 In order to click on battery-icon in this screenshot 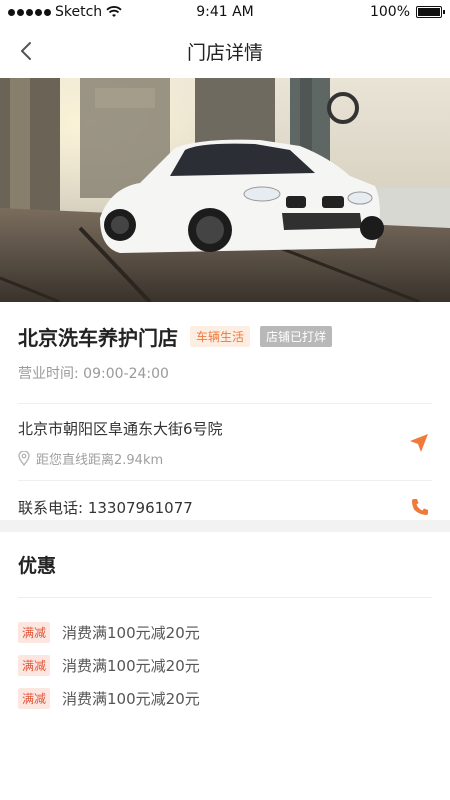, I will do `click(430, 12)`.